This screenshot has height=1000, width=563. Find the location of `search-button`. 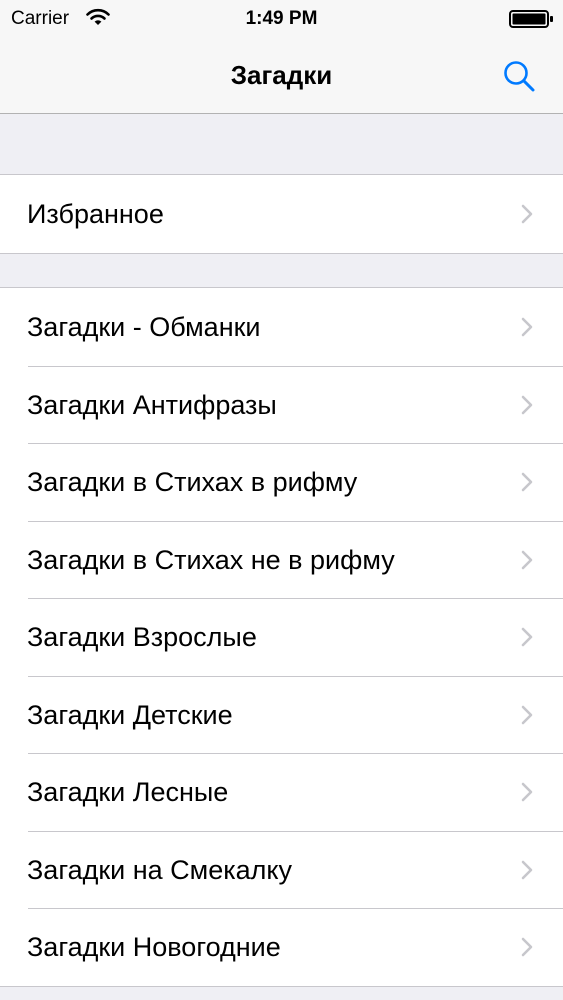

search-button is located at coordinates (519, 75).